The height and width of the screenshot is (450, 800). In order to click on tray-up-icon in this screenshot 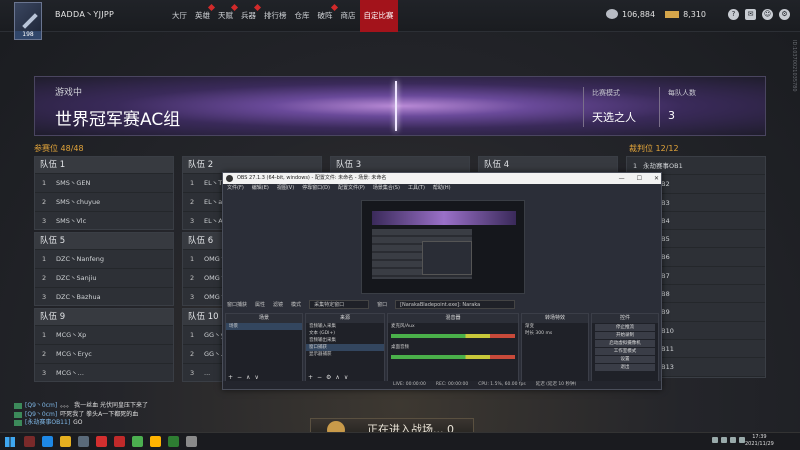, I will do `click(715, 440)`.